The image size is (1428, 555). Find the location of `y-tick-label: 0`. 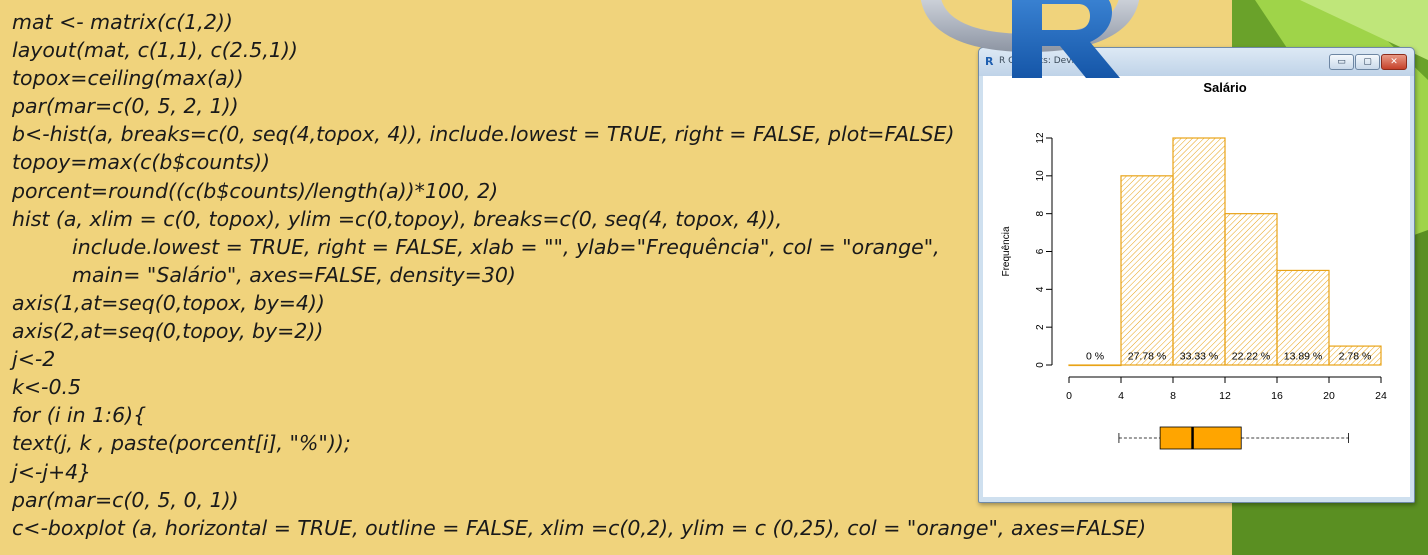

y-tick-label: 0 is located at coordinates (1040, 365).